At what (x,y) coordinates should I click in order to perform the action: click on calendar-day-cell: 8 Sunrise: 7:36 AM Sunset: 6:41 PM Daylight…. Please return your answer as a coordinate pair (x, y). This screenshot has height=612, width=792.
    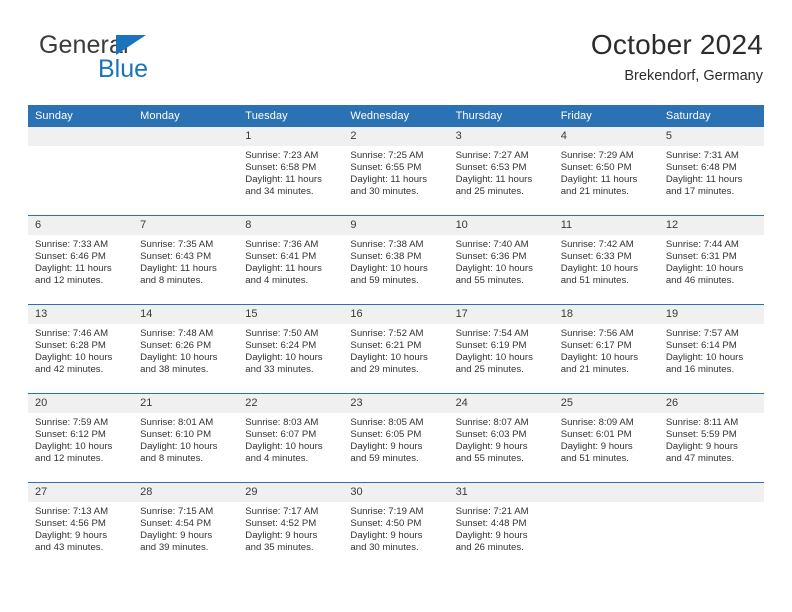
    Looking at the image, I should click on (291, 260).